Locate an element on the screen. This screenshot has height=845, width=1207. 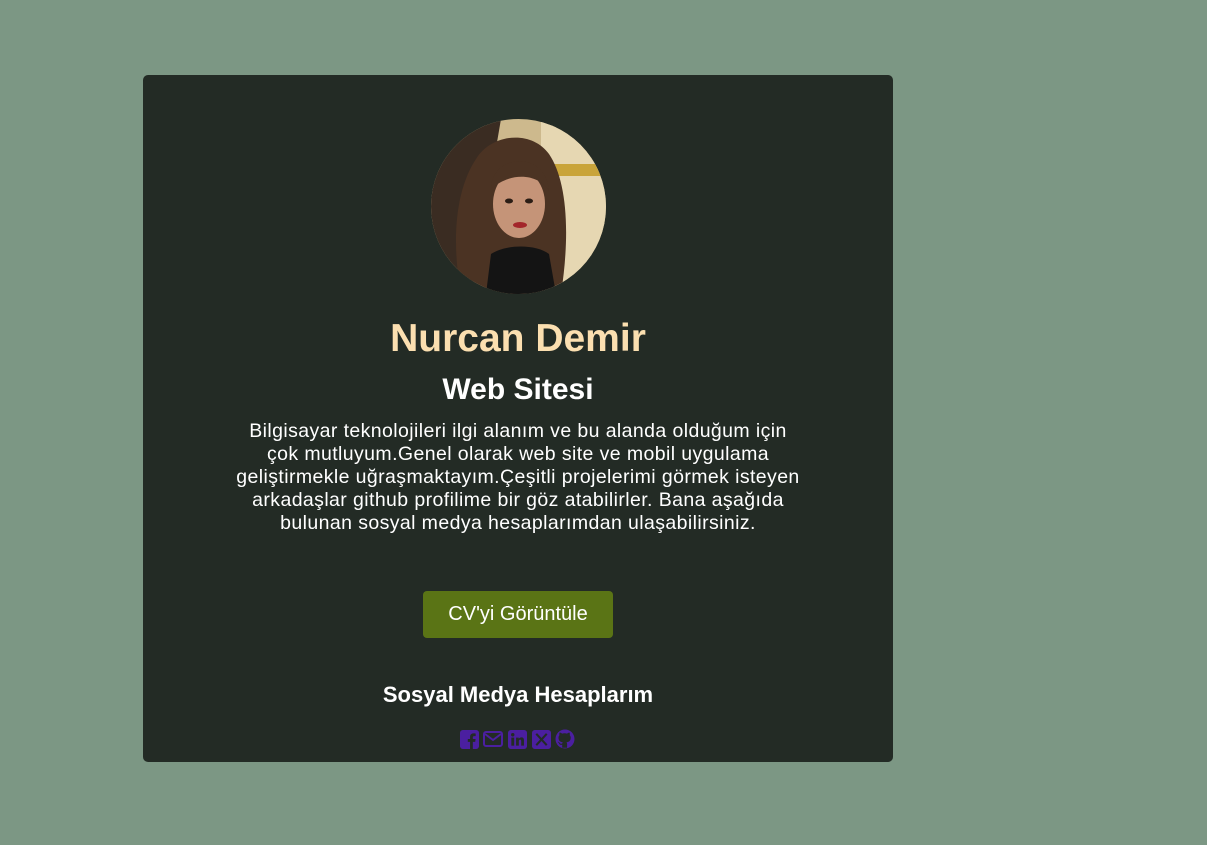
mail-icon is located at coordinates (493, 739).